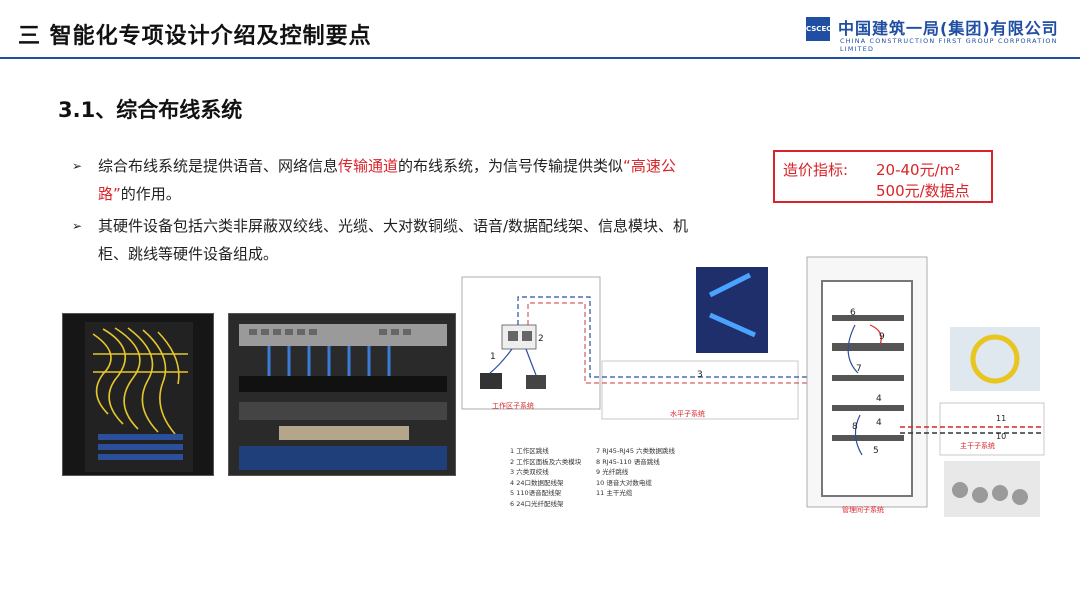 This screenshot has height=608, width=1080. What do you see at coordinates (218, 166) in the screenshot?
I see `bullet-text: 综合布线系统是提供语音、网络信息` at bounding box center [218, 166].